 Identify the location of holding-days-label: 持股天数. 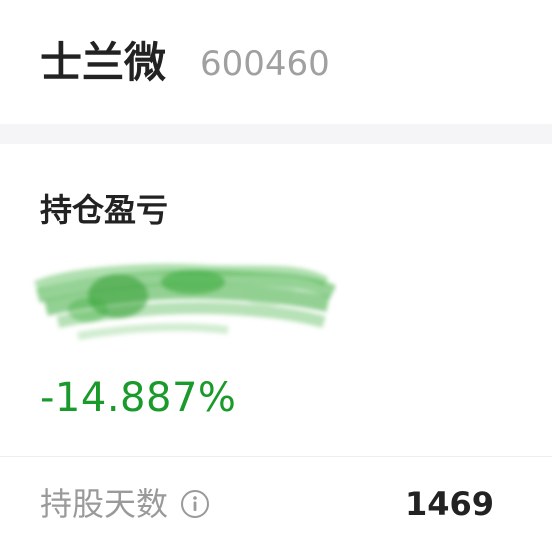
(104, 504).